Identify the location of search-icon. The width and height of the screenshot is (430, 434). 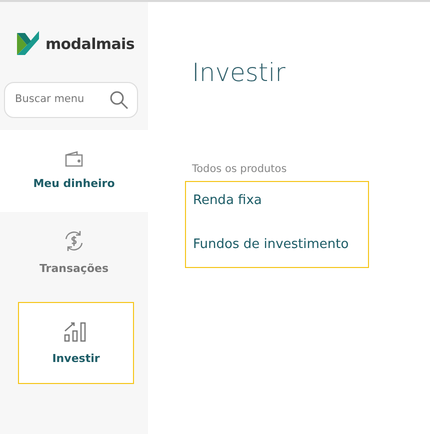
(119, 100).